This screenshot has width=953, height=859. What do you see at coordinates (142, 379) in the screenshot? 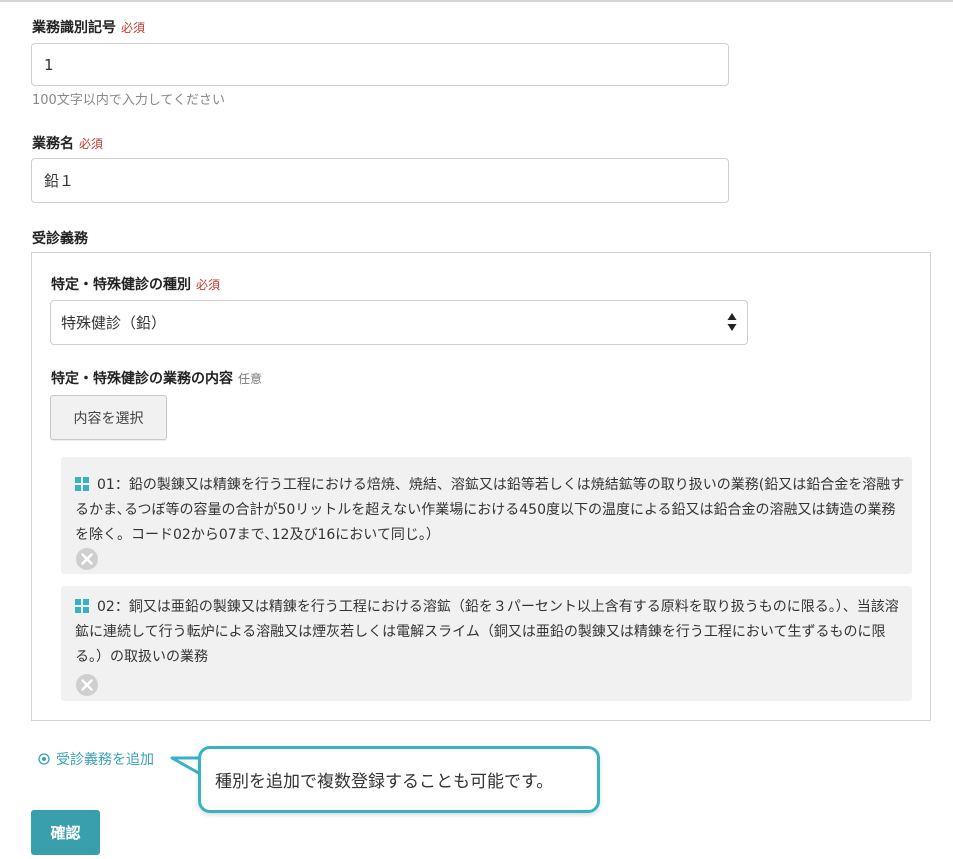
I see `exam-content-label-text: 特定・特殊健診の業務の内容` at bounding box center [142, 379].